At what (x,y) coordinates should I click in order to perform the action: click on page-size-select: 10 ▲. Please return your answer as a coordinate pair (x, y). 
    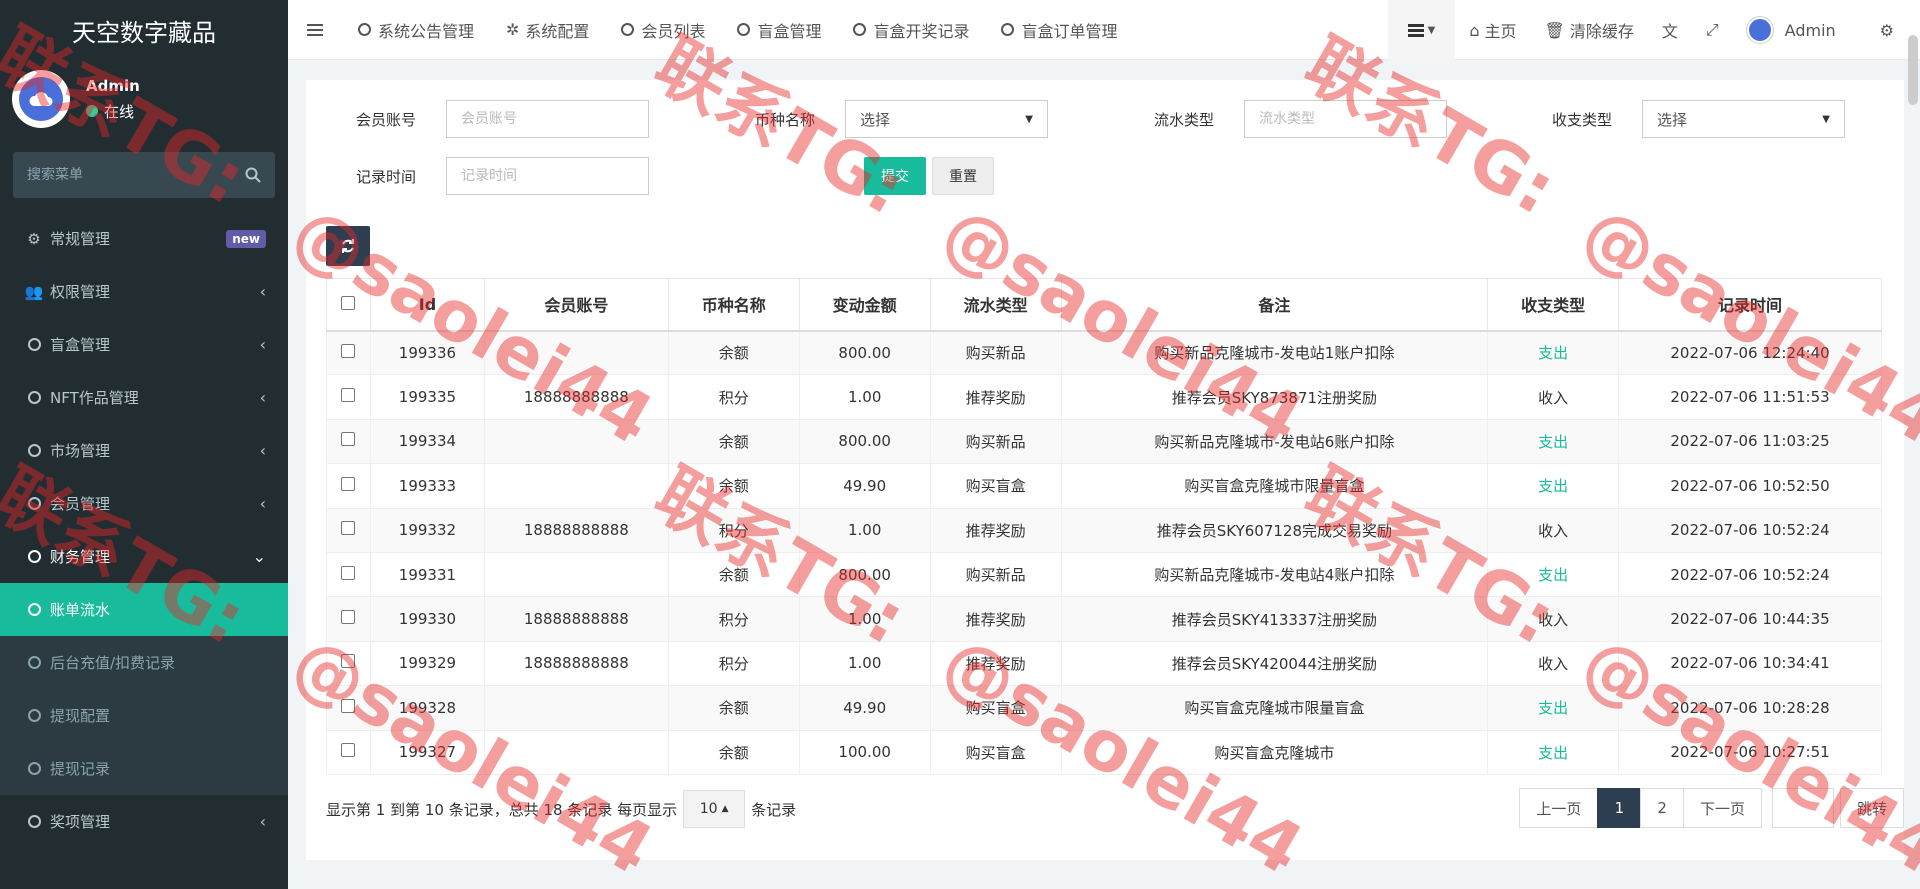
    Looking at the image, I should click on (714, 809).